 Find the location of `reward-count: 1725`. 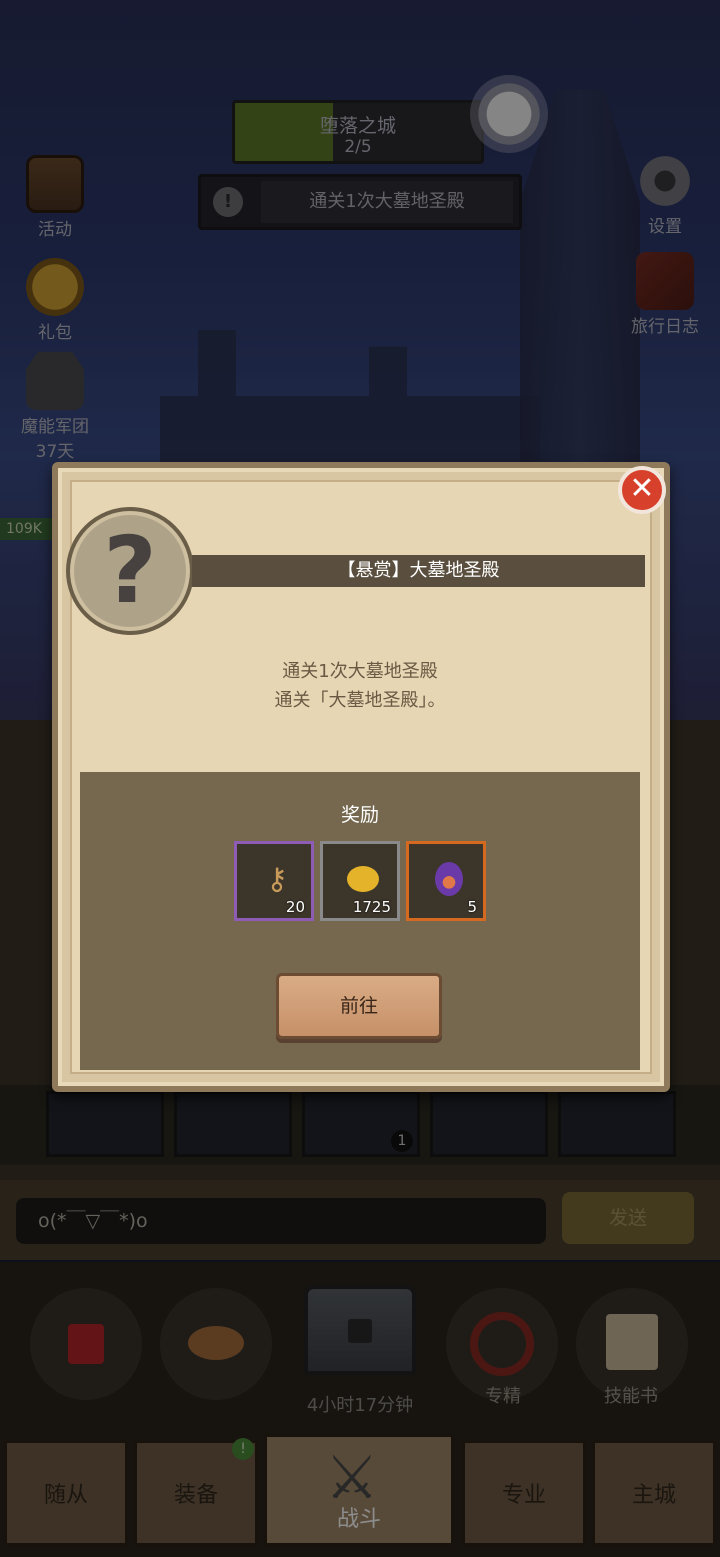

reward-count: 1725 is located at coordinates (371, 907).